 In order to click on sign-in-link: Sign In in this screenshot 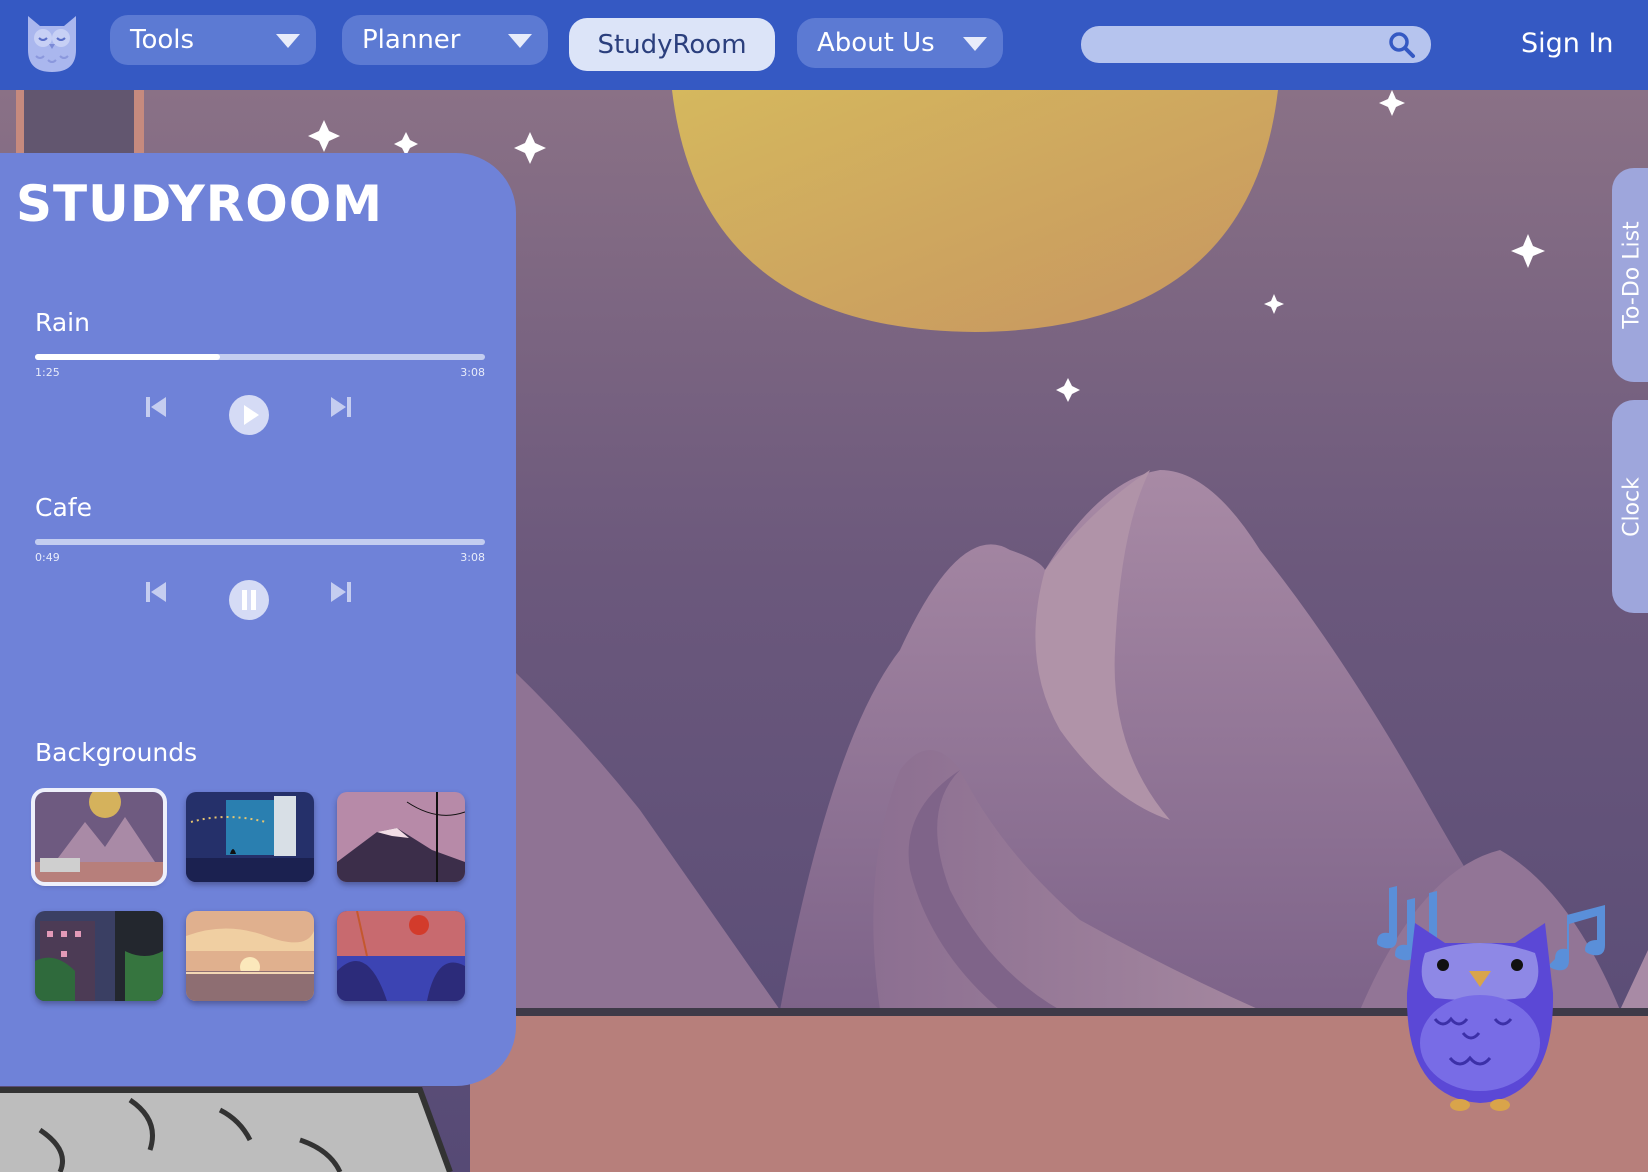, I will do `click(1567, 43)`.